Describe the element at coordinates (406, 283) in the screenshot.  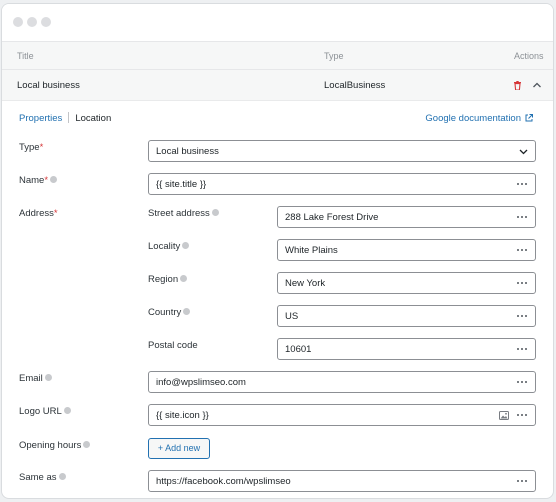
I see `region-input: New York` at that location.